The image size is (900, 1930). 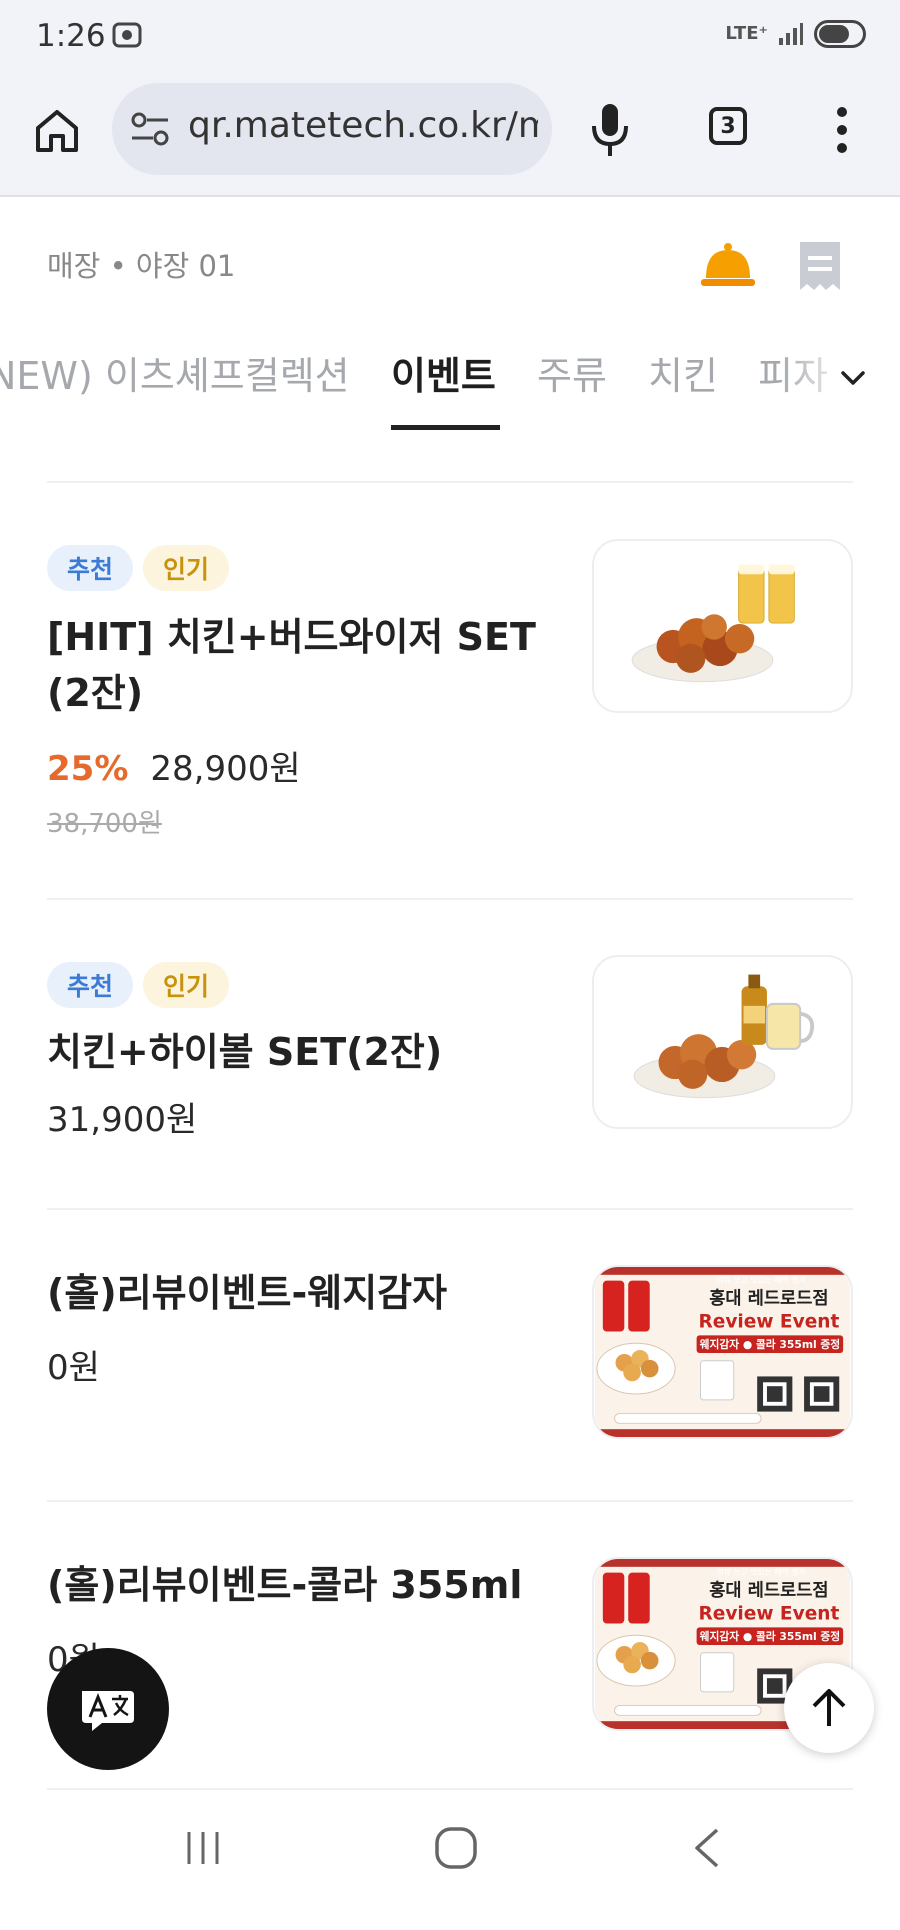 I want to click on discount-rate: 25%, so click(x=88, y=769).